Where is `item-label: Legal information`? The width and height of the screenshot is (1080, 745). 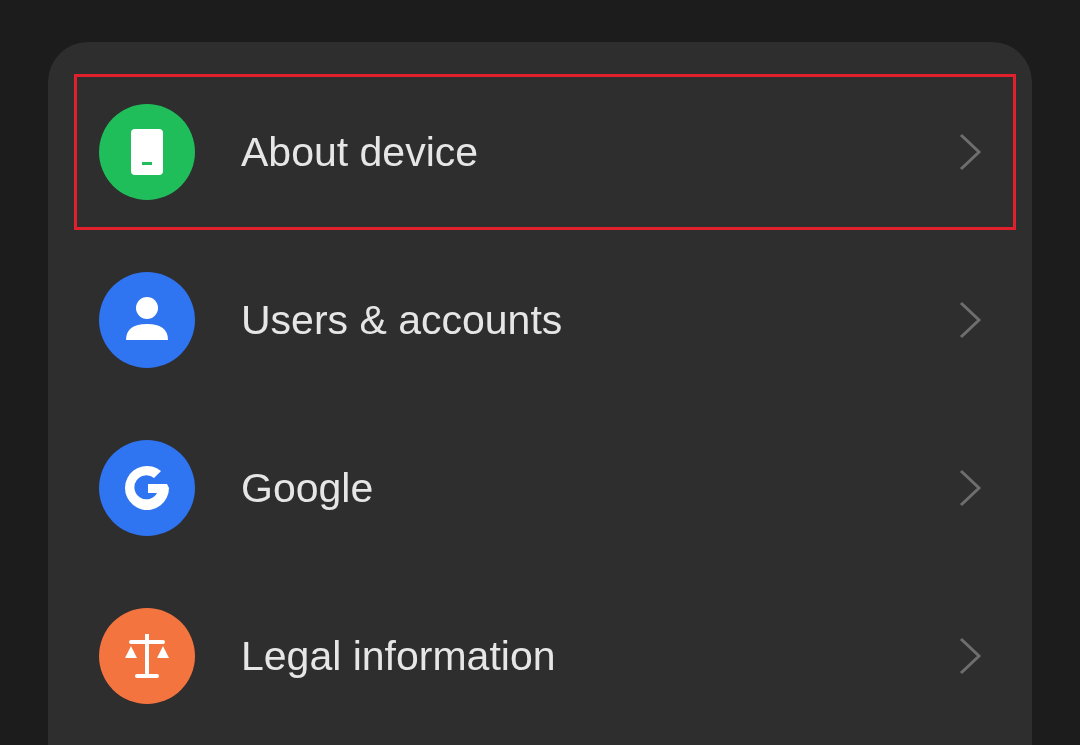 item-label: Legal information is located at coordinates (399, 656).